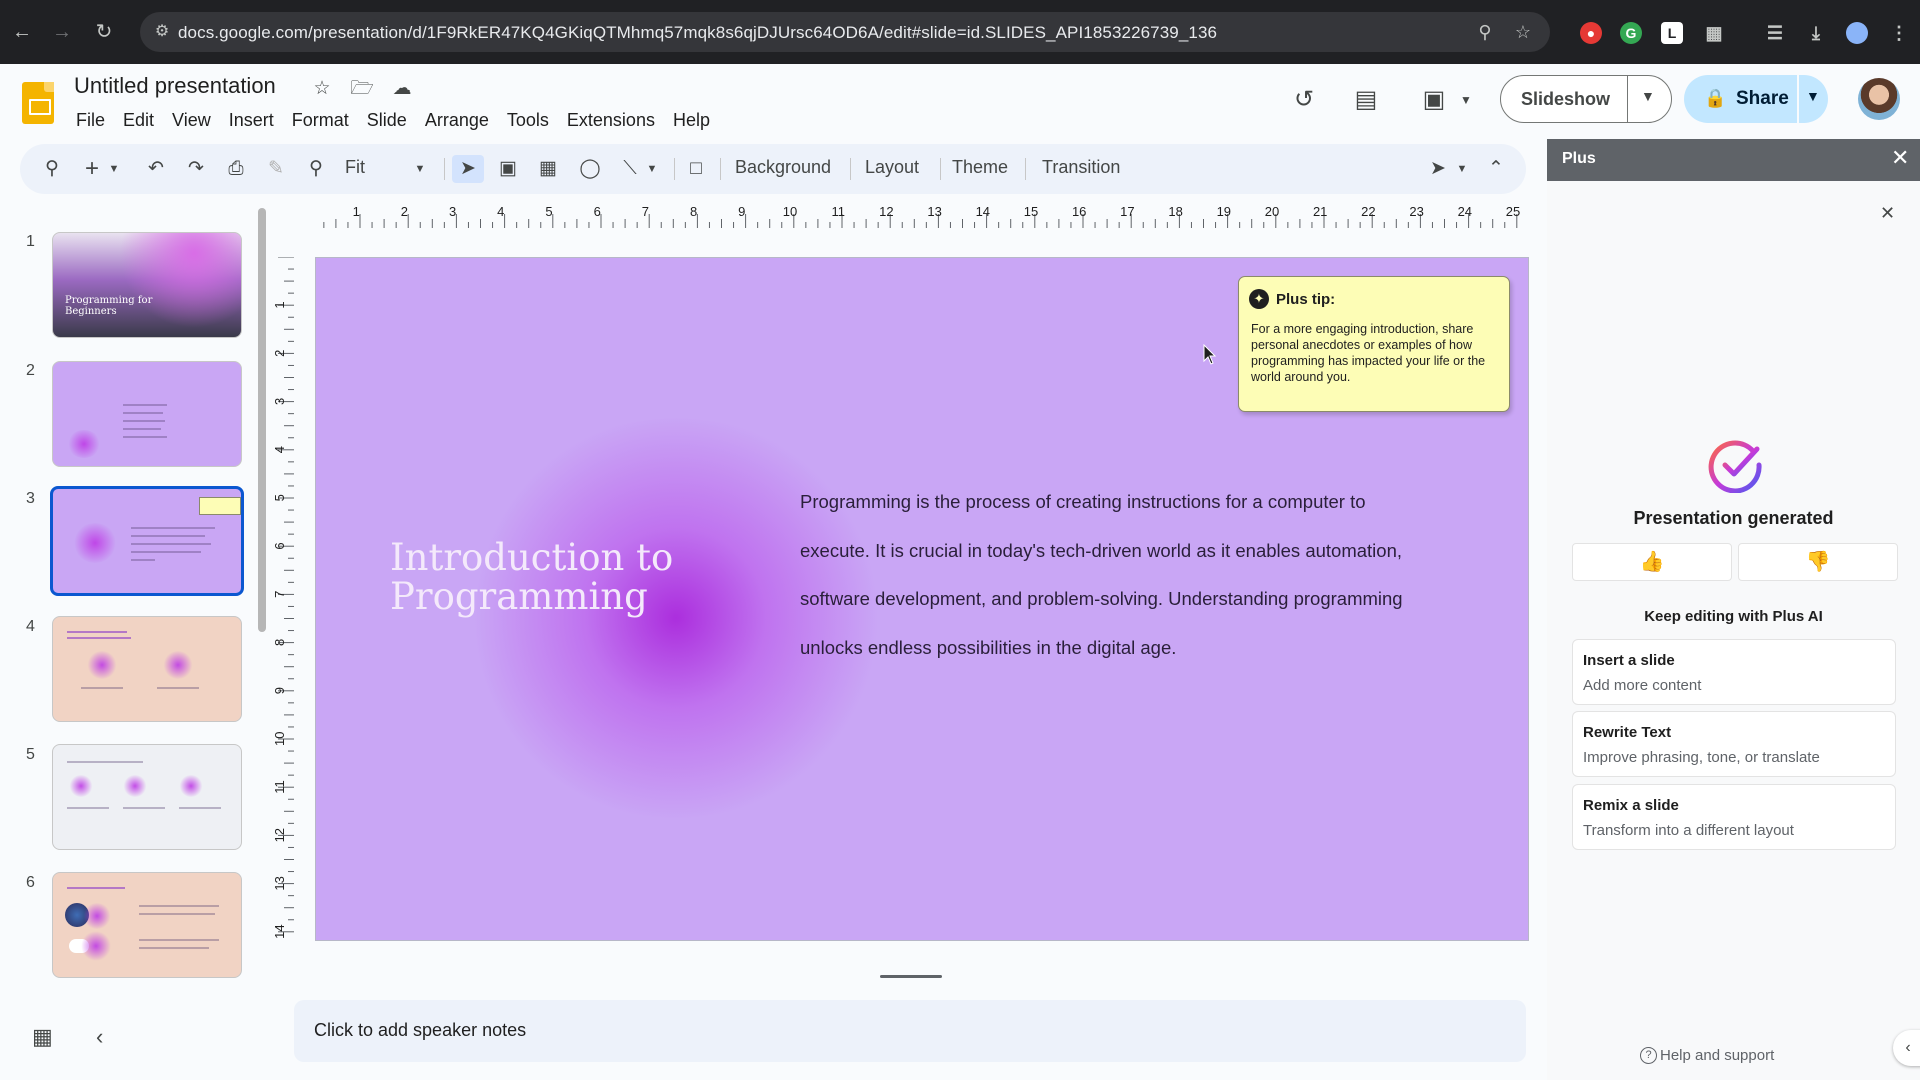 Image resolution: width=1920 pixels, height=1080 pixels. I want to click on extension-l-icon: L, so click(1672, 33).